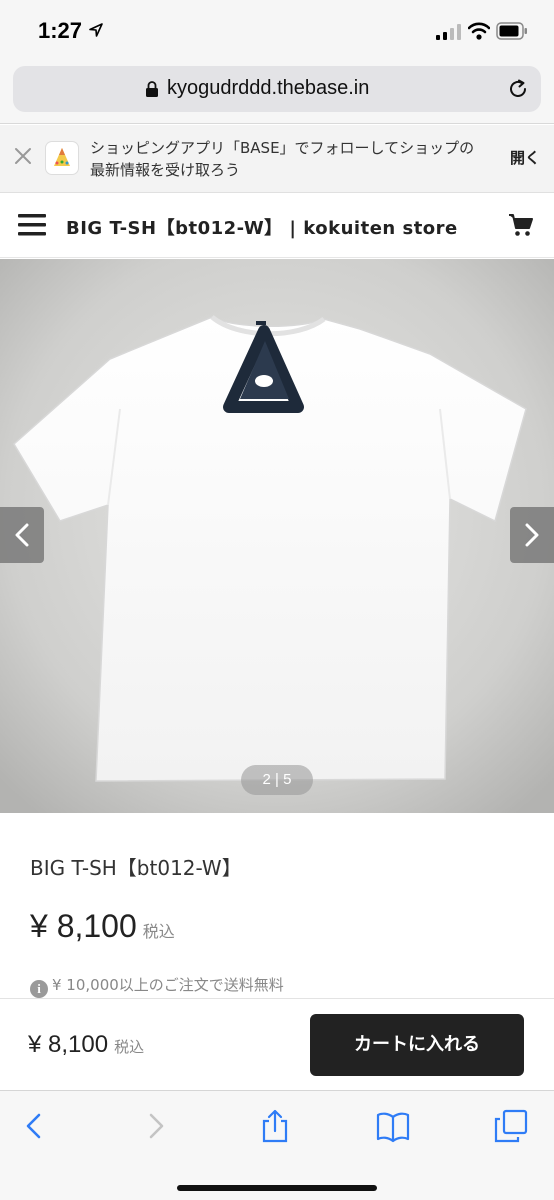  What do you see at coordinates (518, 89) in the screenshot?
I see `reload-icon` at bounding box center [518, 89].